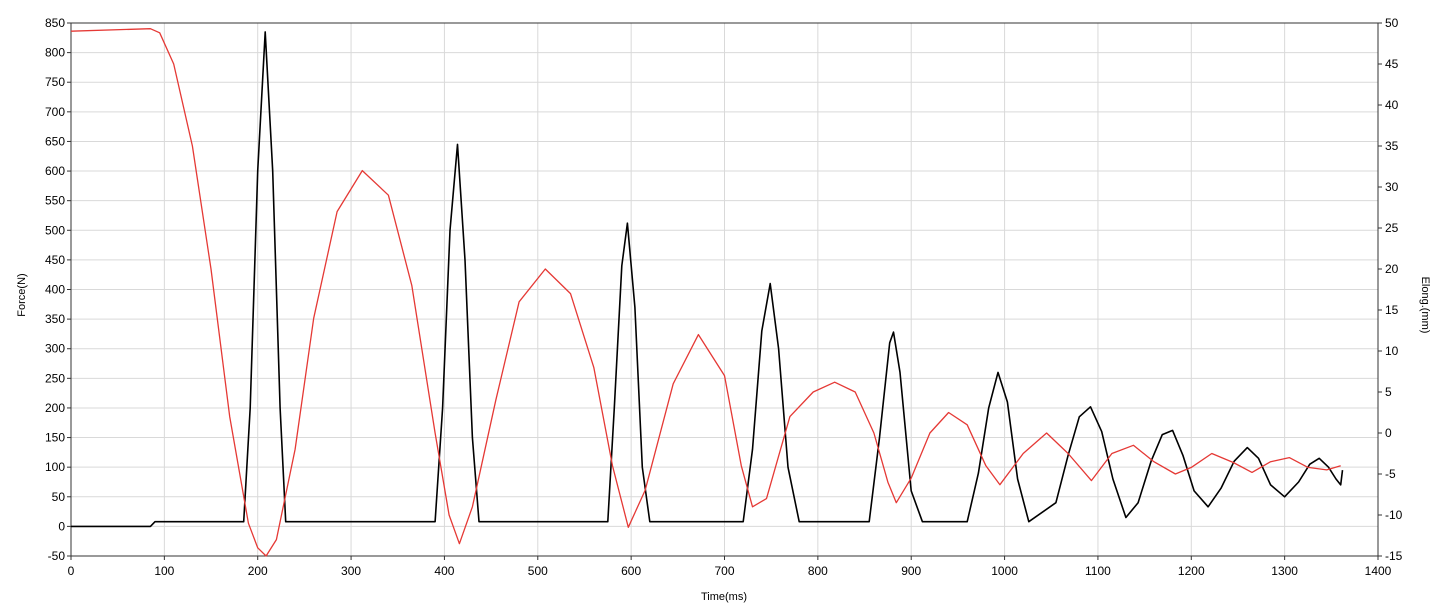 Image resolution: width=1445 pixels, height=608 pixels. Describe the element at coordinates (55, 141) in the screenshot. I see `left-y-tick-label: 650` at that location.